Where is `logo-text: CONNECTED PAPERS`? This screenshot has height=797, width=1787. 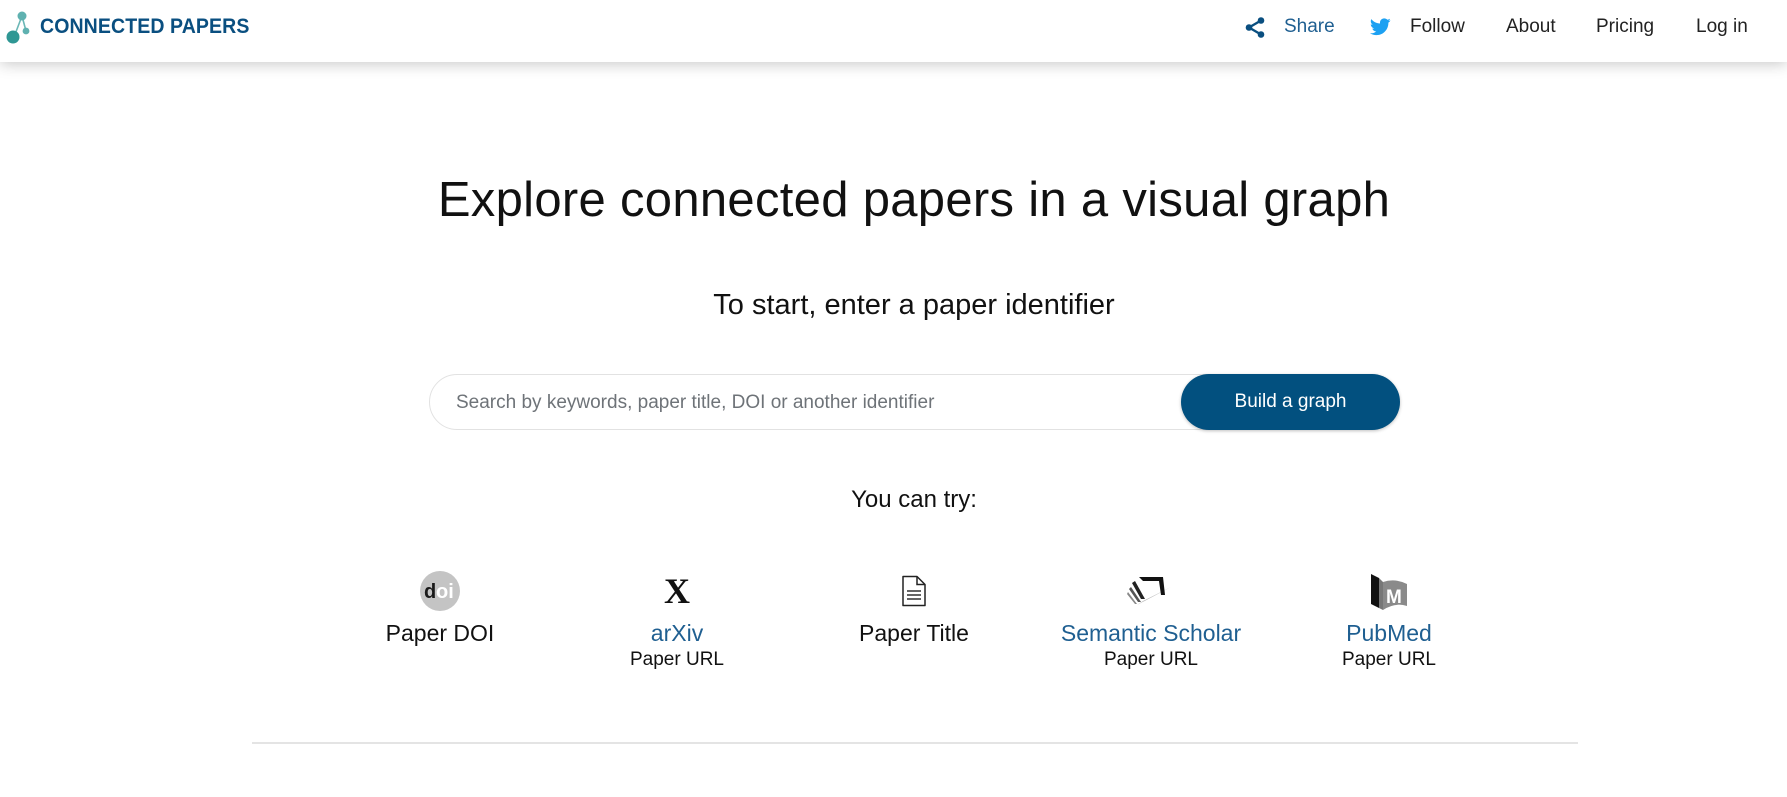 logo-text: CONNECTED PAPERS is located at coordinates (145, 26).